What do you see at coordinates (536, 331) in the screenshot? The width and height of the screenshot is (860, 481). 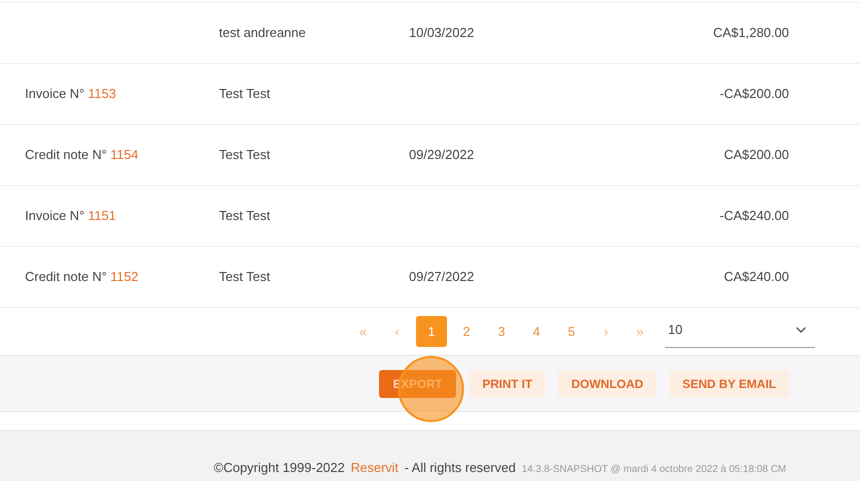 I see `page-button: 4` at bounding box center [536, 331].